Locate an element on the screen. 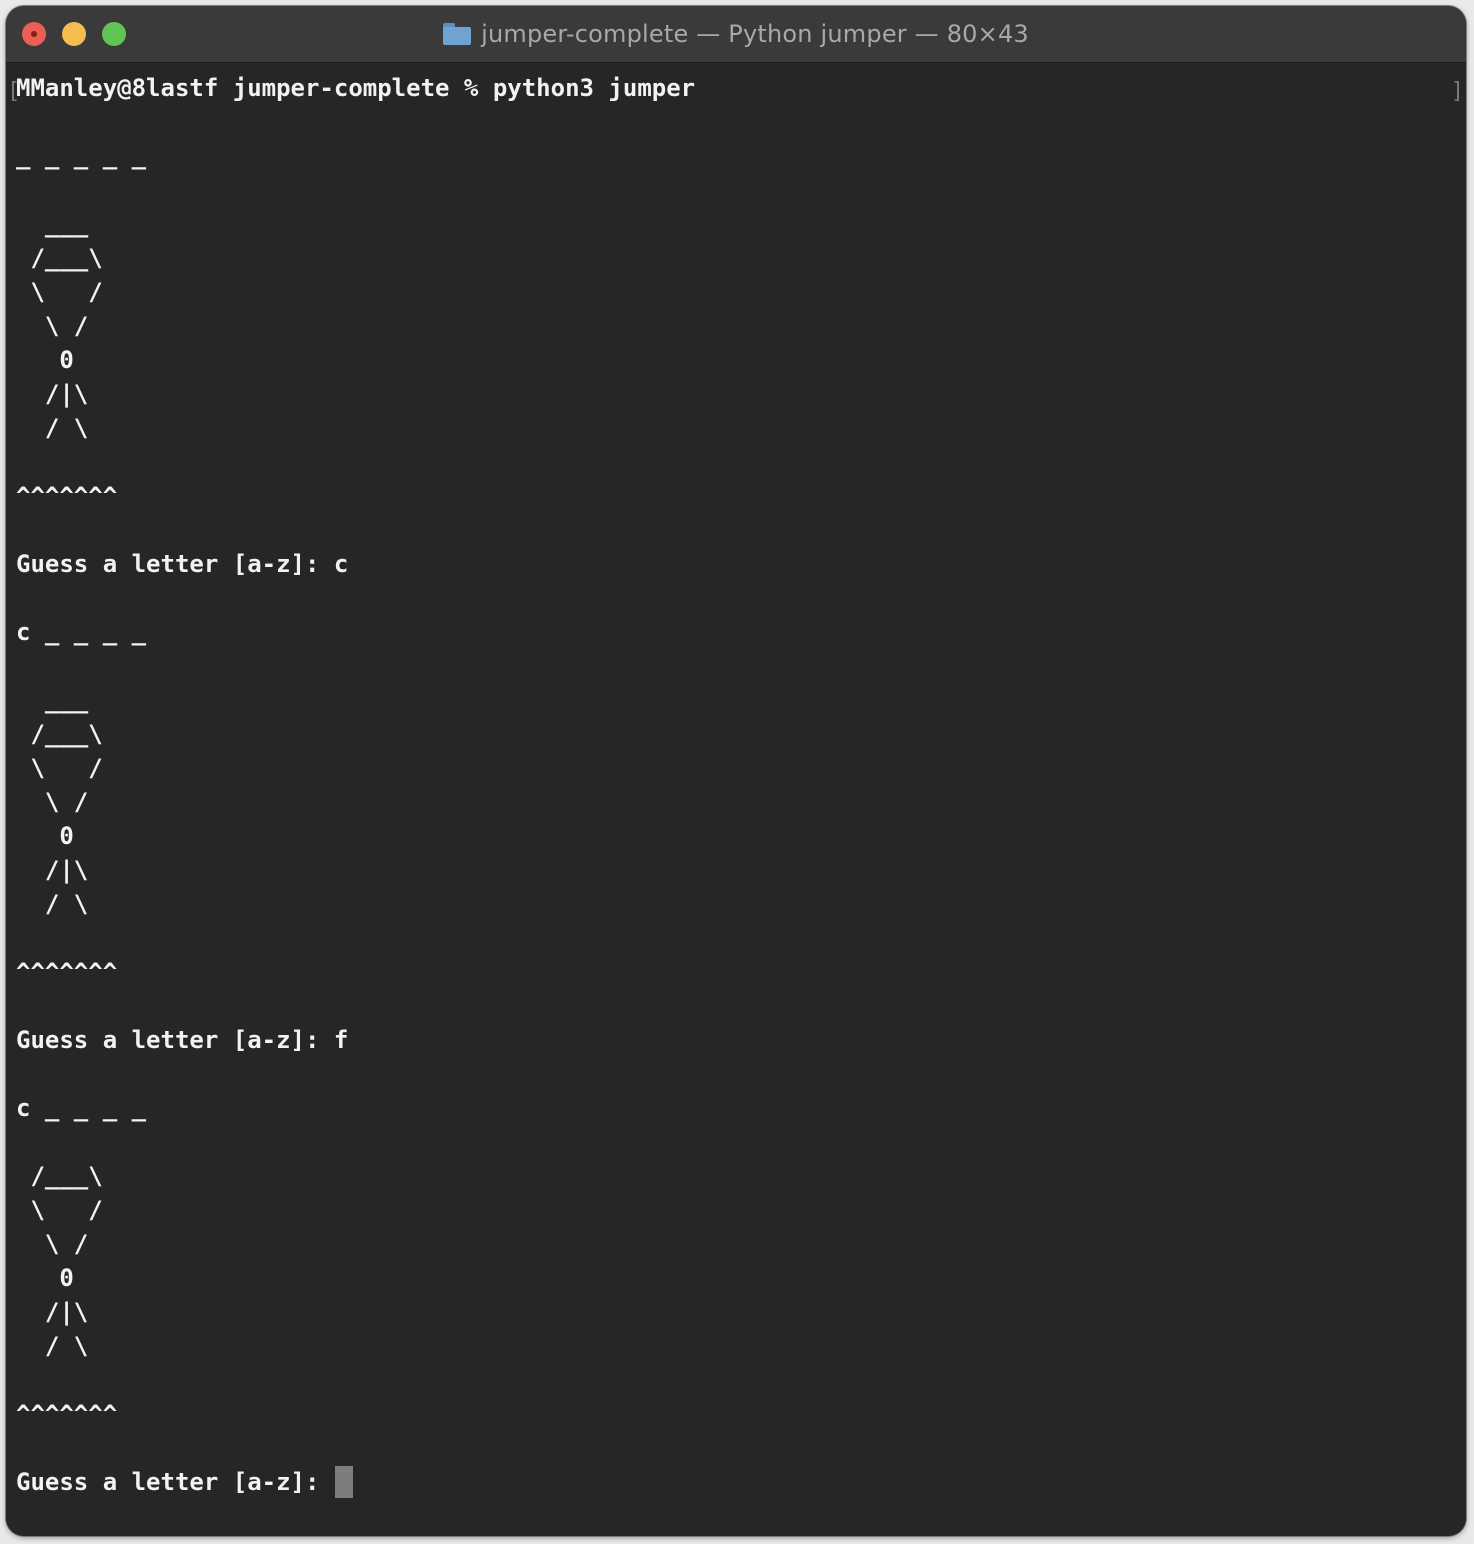 The height and width of the screenshot is (1544, 1474). terminal-line-text: Guess a letter [a-z]: c is located at coordinates (182, 564).